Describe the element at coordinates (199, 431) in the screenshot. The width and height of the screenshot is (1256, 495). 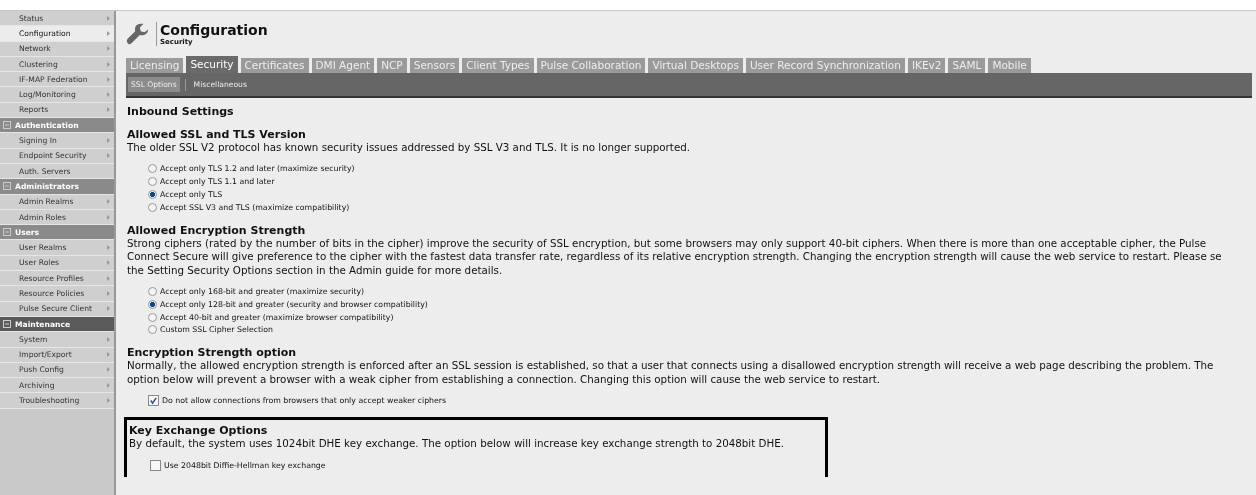
I see `section-title: Key Exchange Options` at that location.